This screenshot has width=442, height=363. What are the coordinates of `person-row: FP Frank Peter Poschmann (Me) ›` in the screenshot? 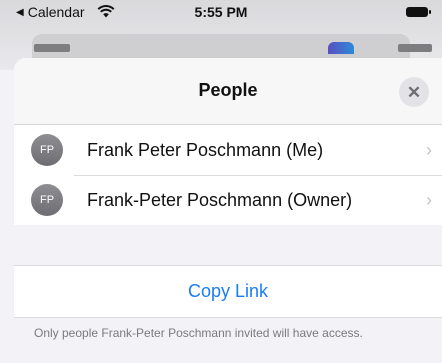 It's located at (228, 150).